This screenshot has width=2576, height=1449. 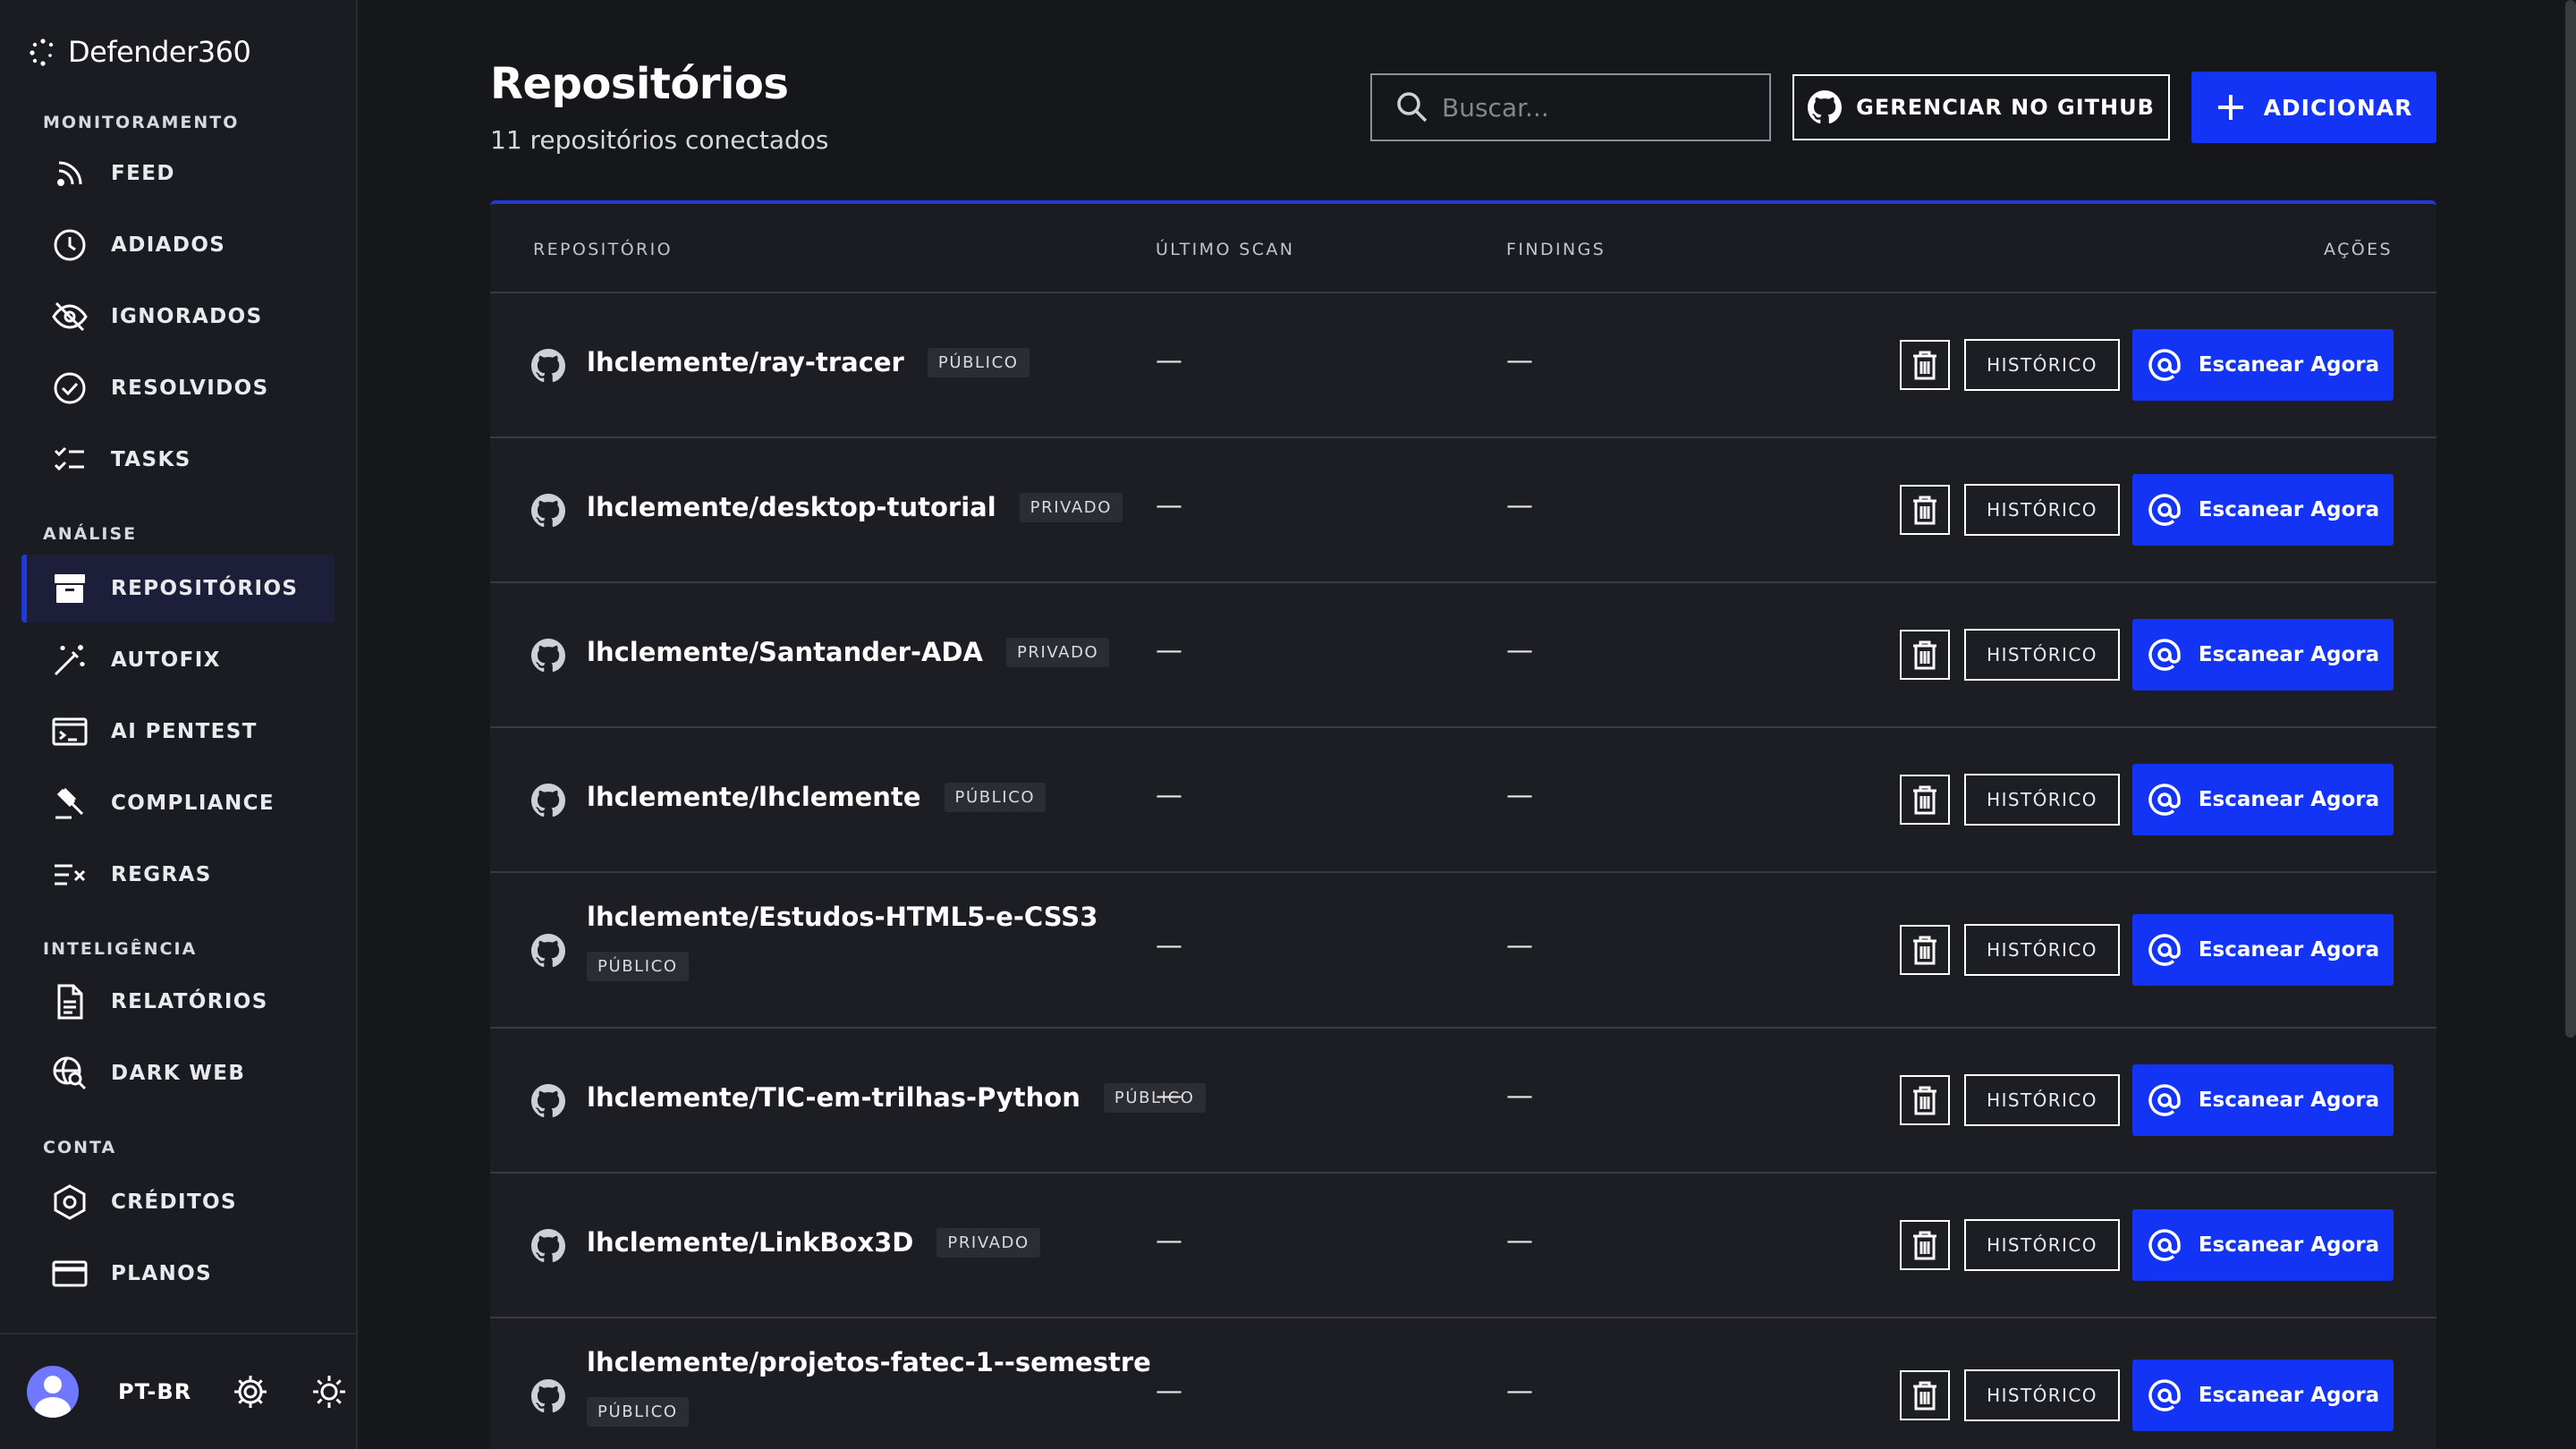 What do you see at coordinates (154, 1391) in the screenshot?
I see `language-selector: PT-BR` at bounding box center [154, 1391].